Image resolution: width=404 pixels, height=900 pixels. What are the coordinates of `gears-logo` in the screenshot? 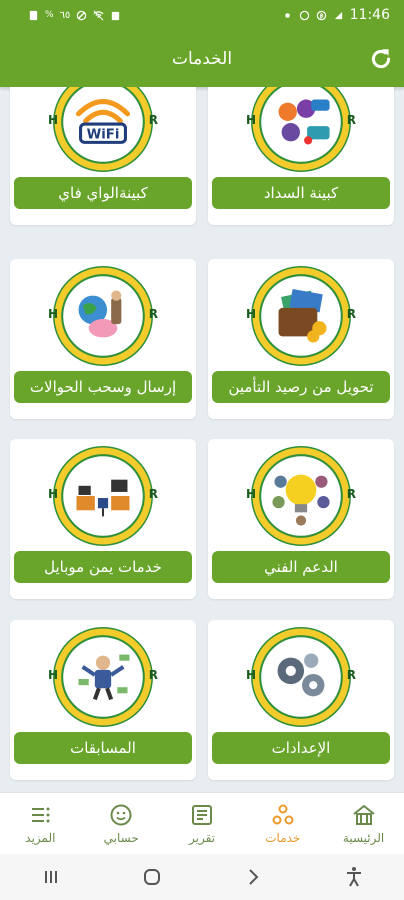 It's located at (301, 677).